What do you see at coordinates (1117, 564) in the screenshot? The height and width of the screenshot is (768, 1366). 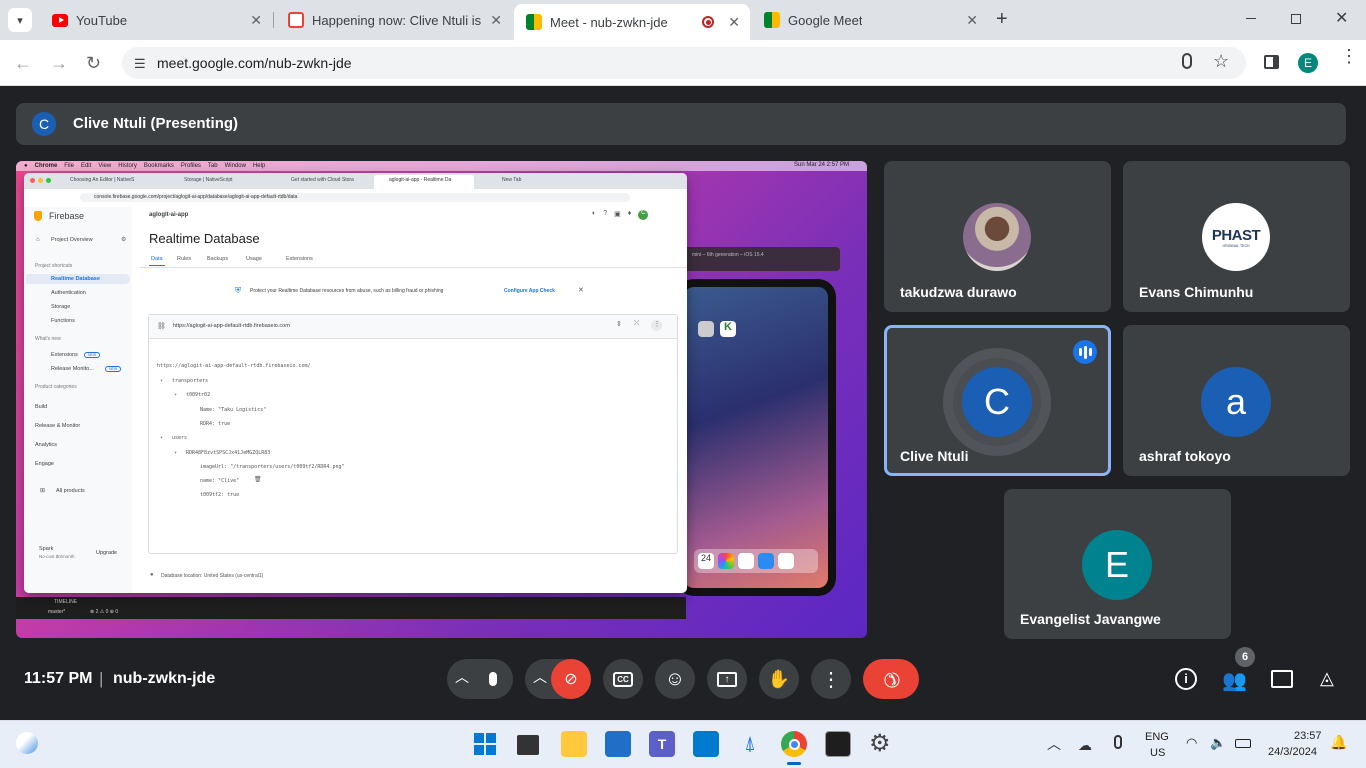 I see `participant-tile: E Evangelist Javangwe` at bounding box center [1117, 564].